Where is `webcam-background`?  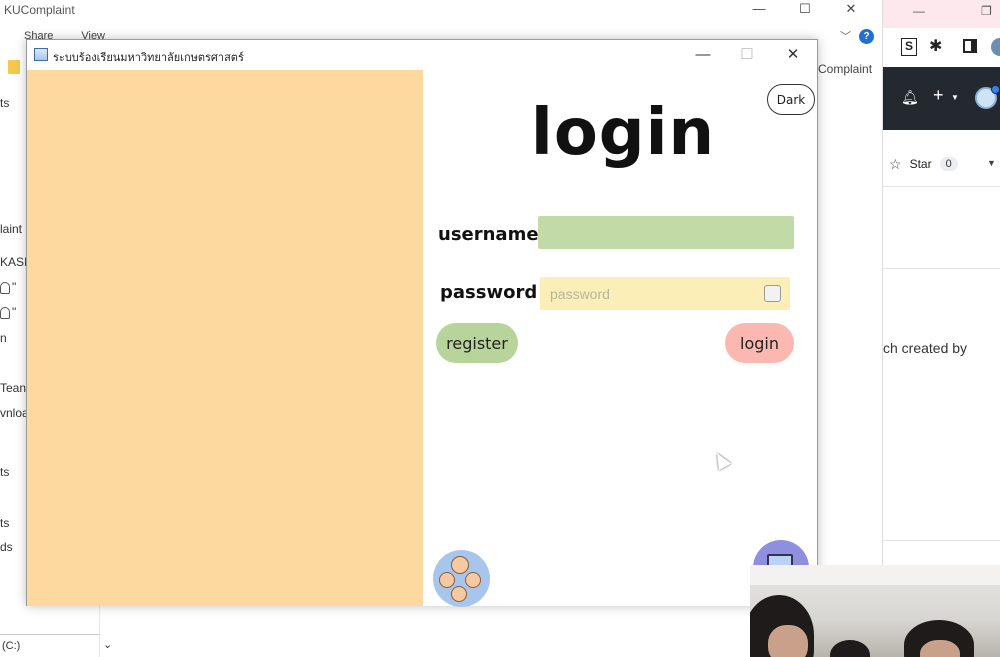
webcam-background is located at coordinates (875, 575).